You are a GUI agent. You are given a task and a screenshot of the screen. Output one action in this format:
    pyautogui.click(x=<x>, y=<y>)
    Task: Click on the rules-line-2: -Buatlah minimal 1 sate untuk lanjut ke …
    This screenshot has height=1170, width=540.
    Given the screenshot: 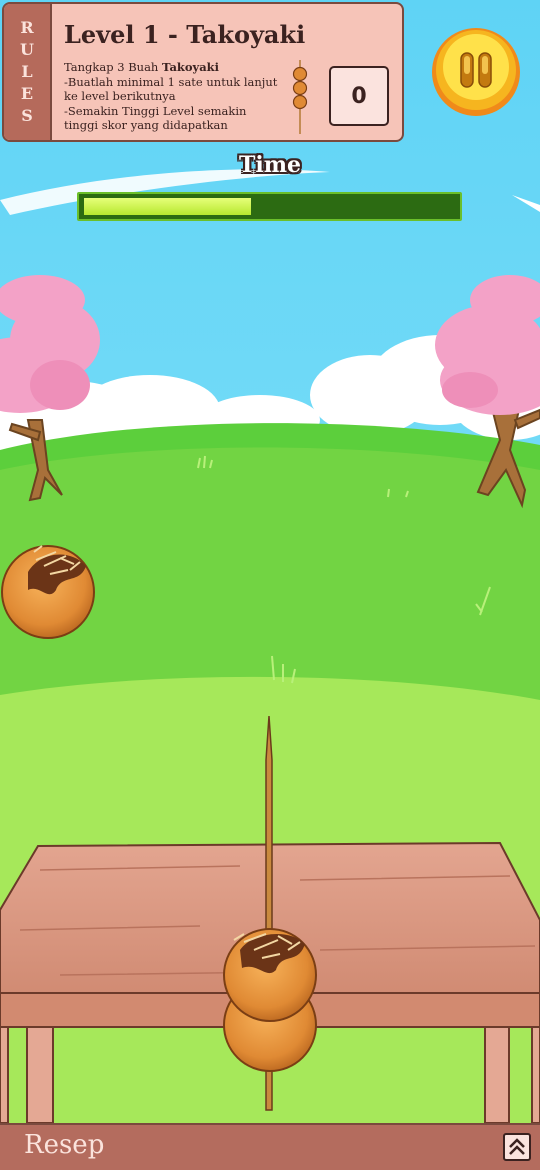 What is the action you would take?
    pyautogui.click(x=171, y=89)
    